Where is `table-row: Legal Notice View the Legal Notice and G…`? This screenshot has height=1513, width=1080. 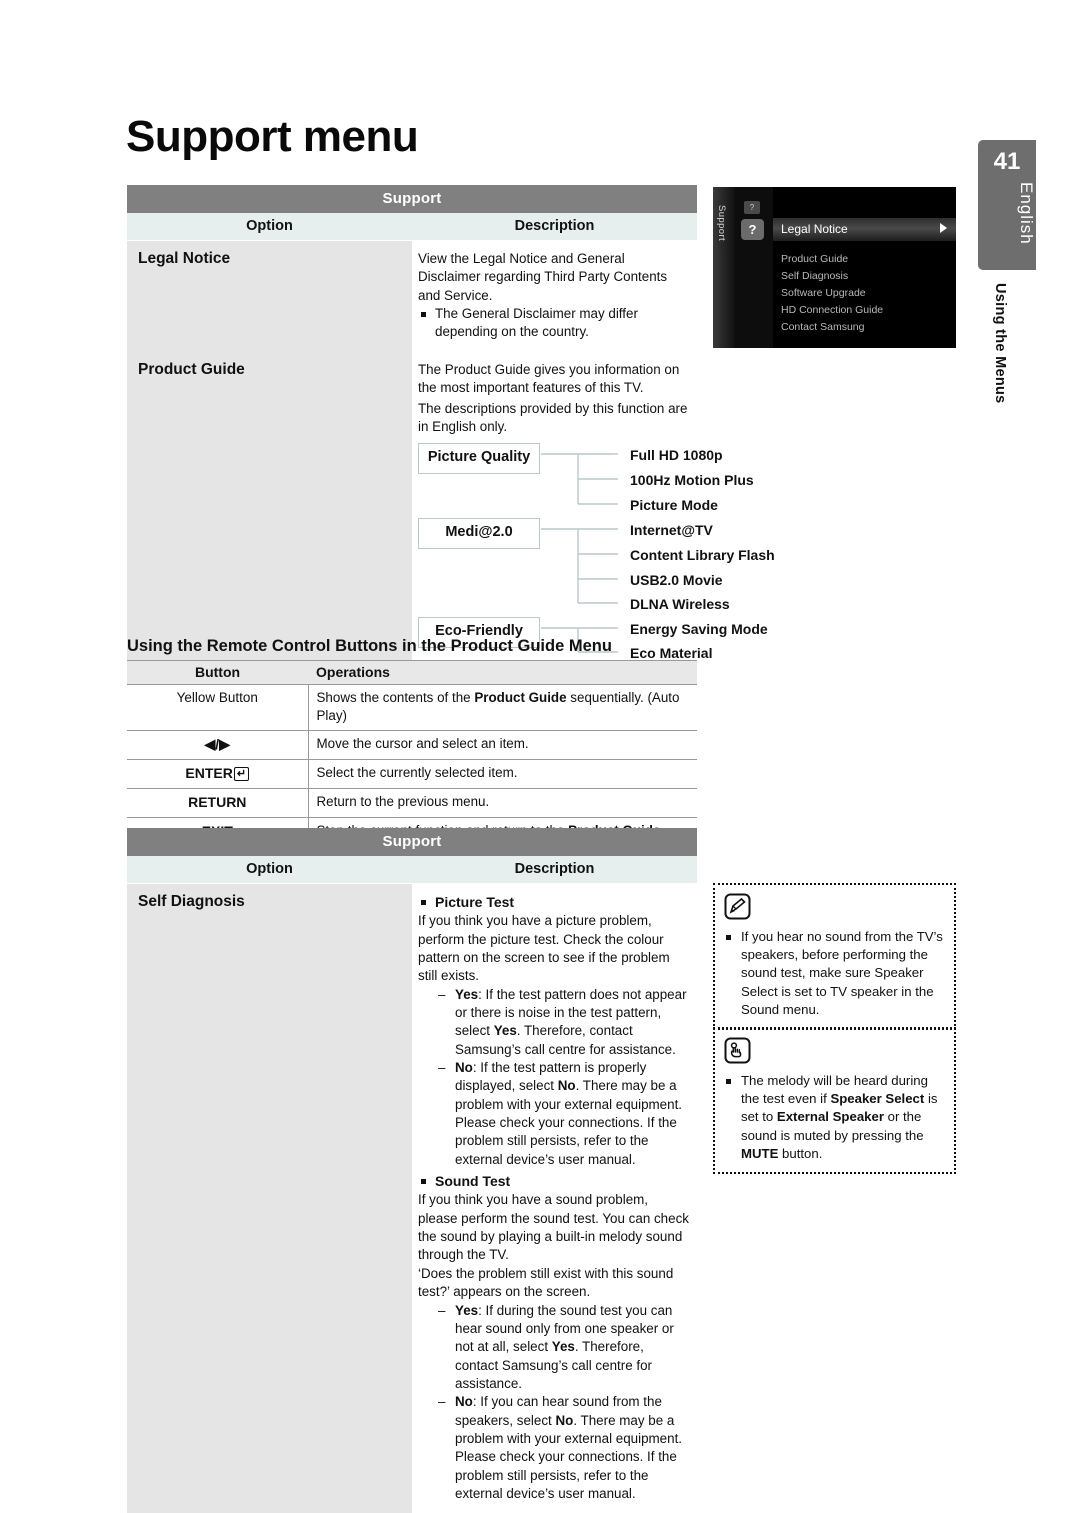
table-row: Legal Notice View the Legal Notice and G… is located at coordinates (412, 296).